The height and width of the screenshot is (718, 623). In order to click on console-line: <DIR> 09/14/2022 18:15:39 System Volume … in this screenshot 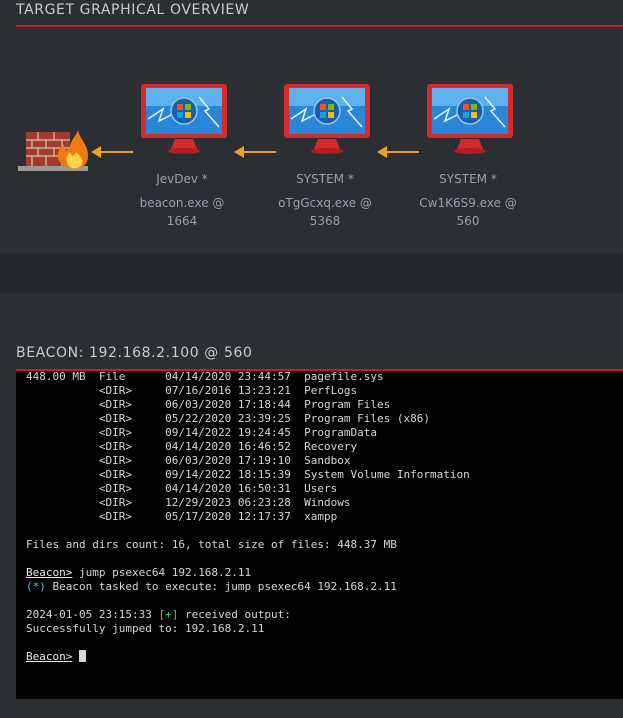, I will do `click(248, 474)`.